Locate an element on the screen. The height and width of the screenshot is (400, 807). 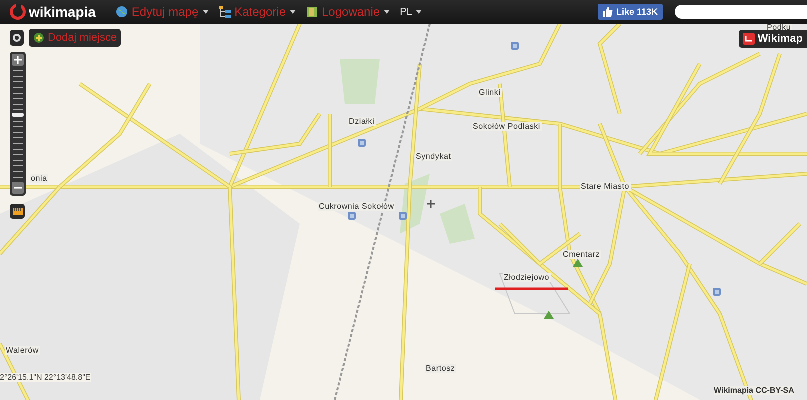
tree-icon is located at coordinates (549, 315).